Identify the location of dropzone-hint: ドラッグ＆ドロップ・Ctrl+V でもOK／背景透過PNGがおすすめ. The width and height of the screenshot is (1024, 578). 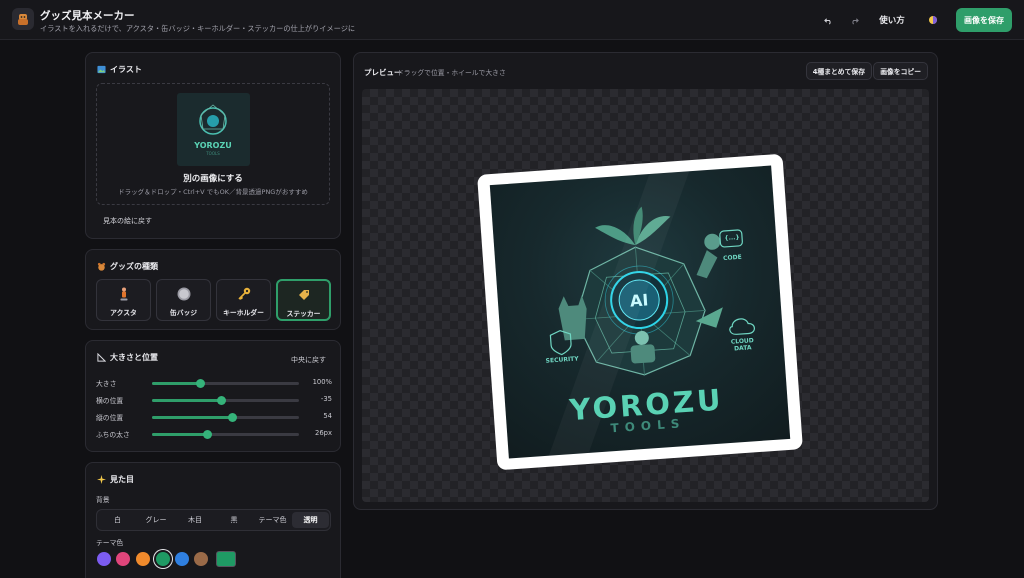
(213, 192).